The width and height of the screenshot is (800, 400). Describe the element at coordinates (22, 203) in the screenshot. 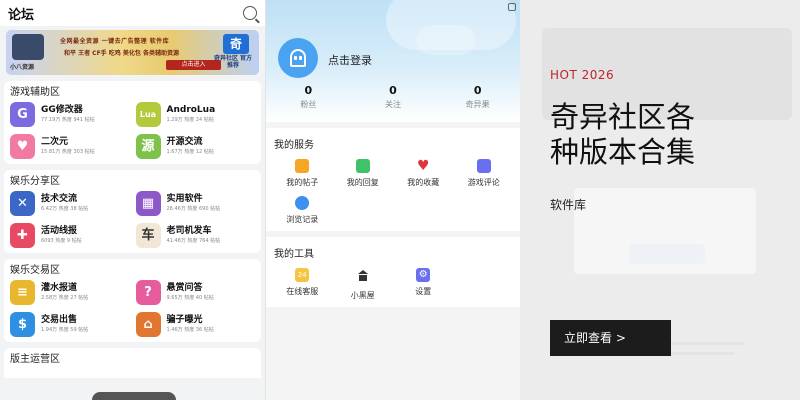

I see `board-icon: ✕` at that location.